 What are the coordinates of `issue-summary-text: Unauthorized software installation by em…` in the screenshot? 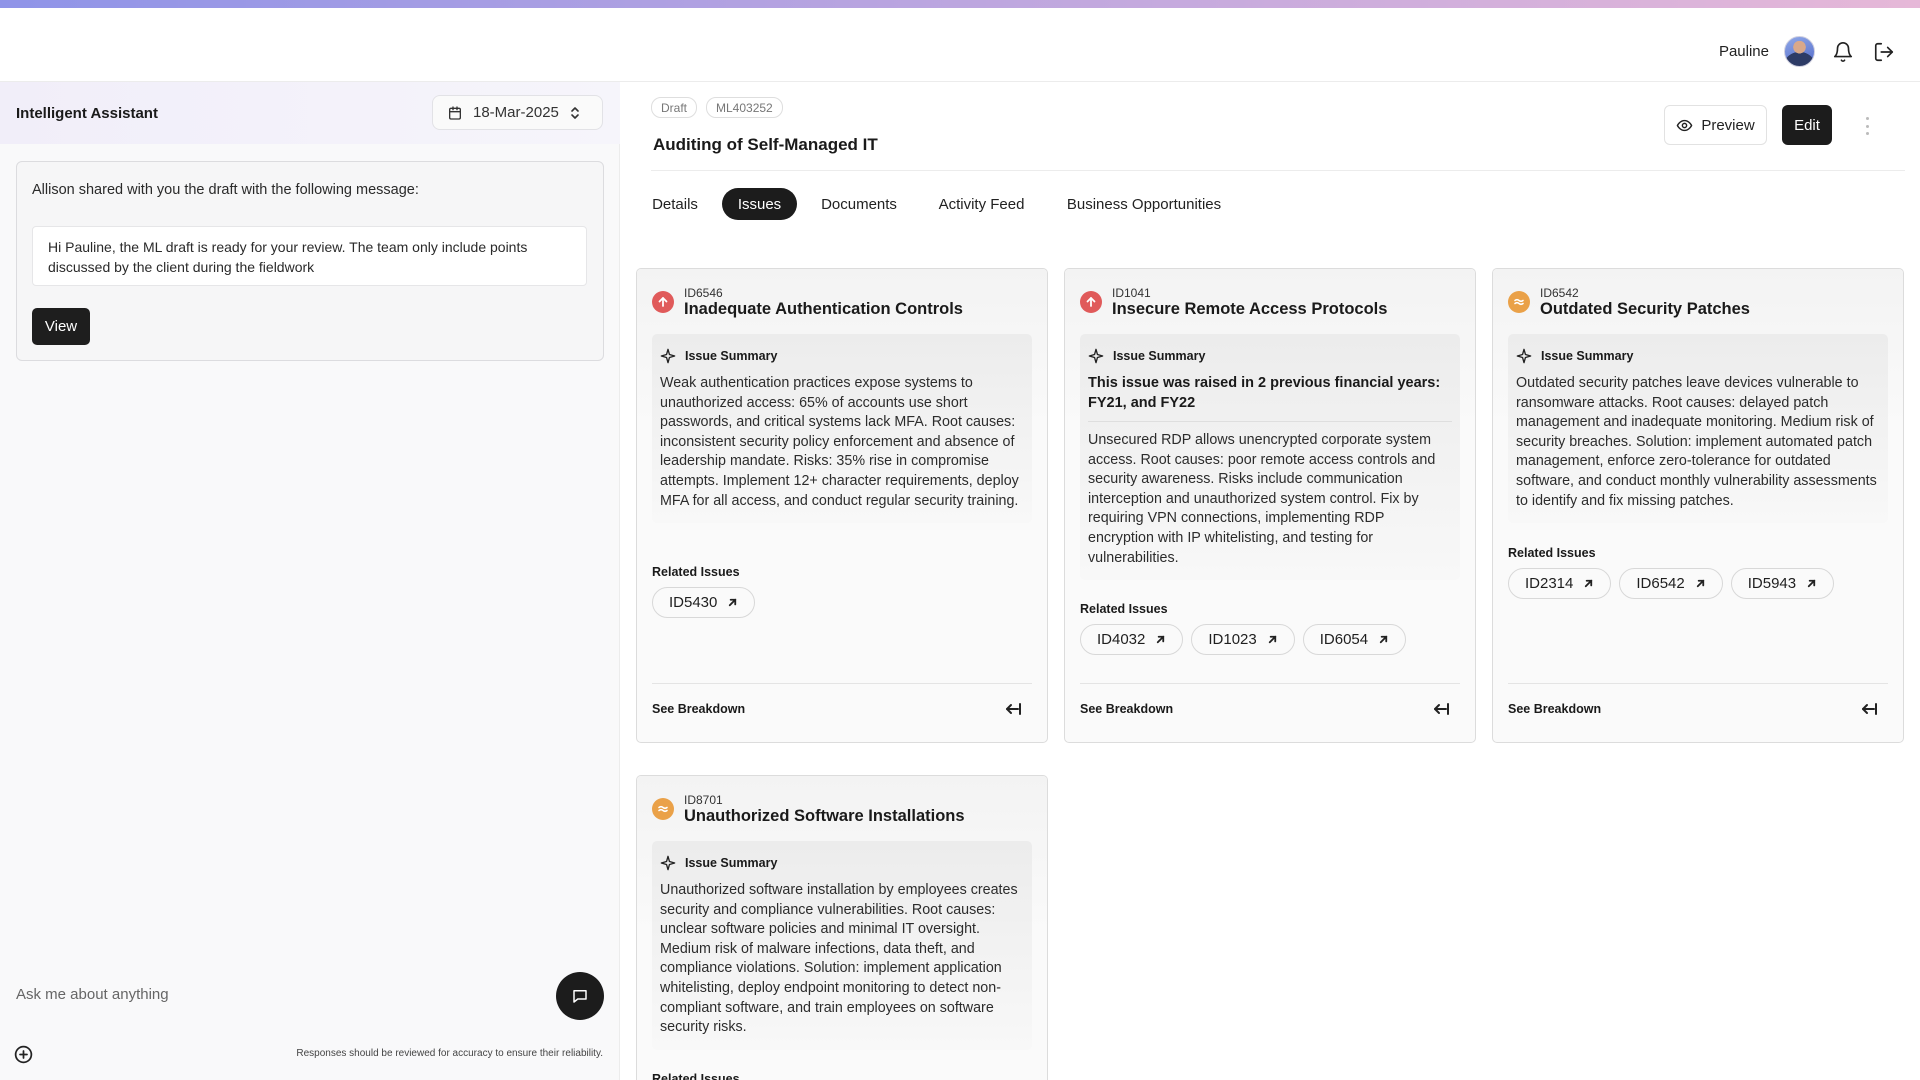 It's located at (839, 959).